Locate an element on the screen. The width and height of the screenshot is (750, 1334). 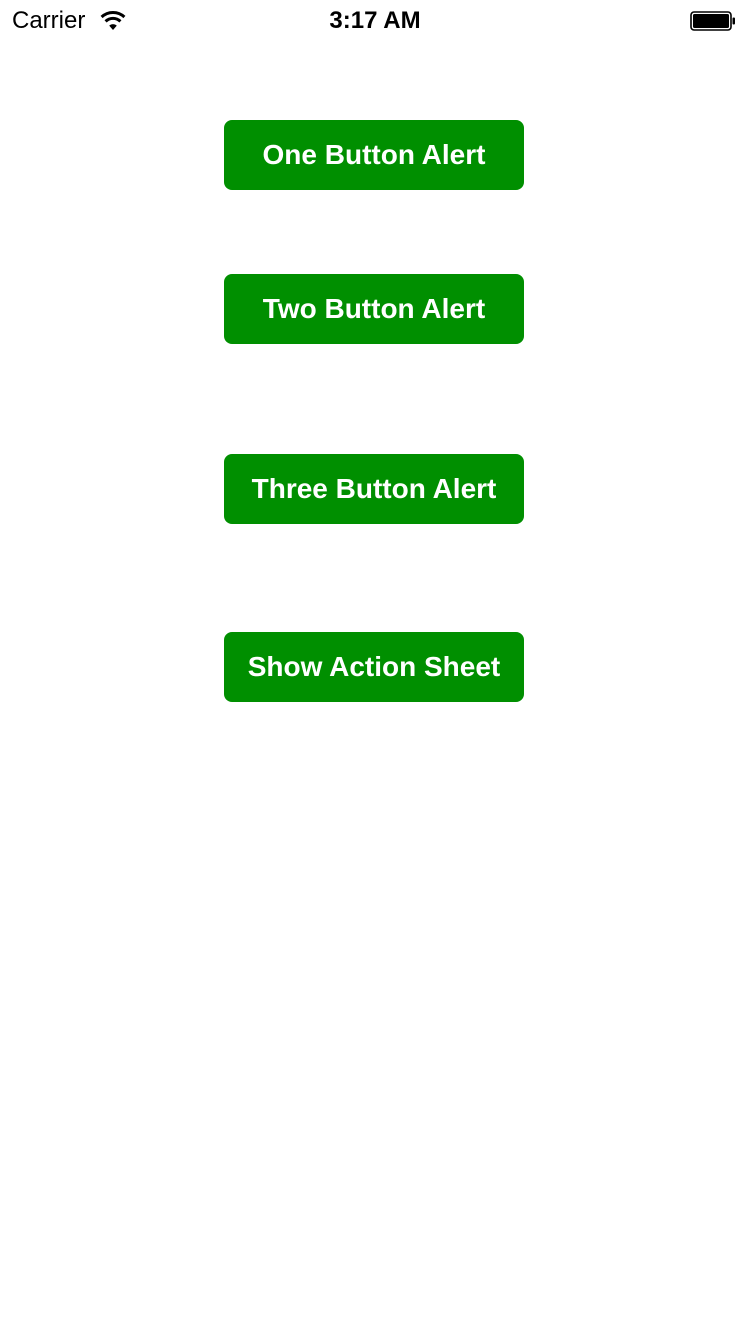
three-button-alert-button: Three Button Alert is located at coordinates (374, 489).